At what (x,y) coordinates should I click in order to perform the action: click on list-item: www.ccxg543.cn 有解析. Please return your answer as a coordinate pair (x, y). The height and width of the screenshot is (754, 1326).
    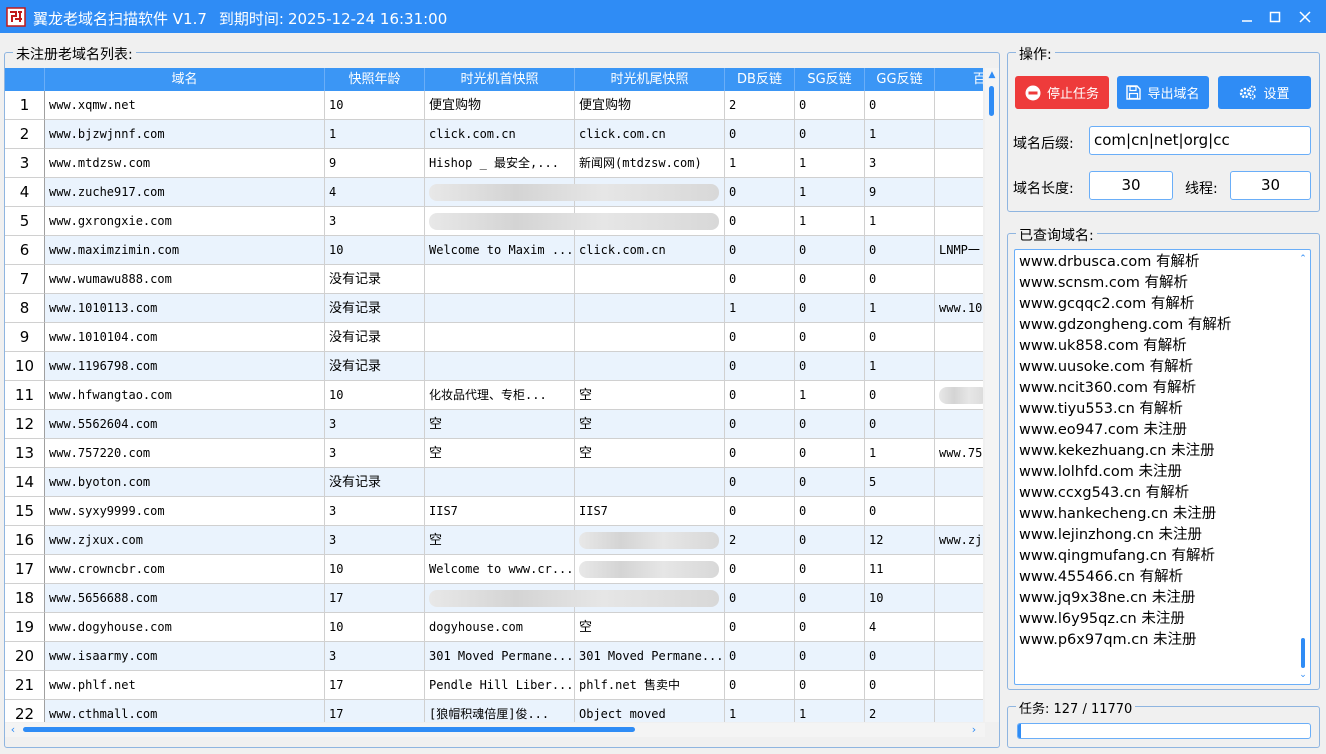
    Looking at the image, I should click on (1104, 493).